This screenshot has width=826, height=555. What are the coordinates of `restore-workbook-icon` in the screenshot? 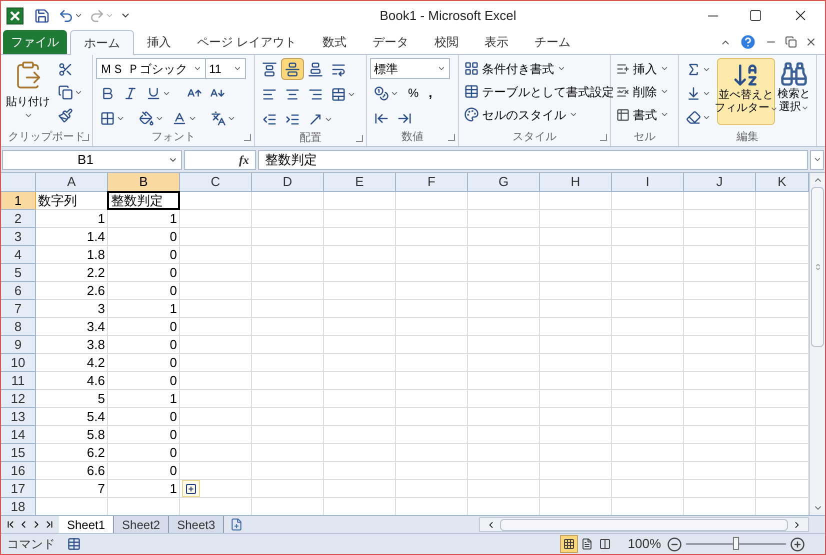 It's located at (791, 42).